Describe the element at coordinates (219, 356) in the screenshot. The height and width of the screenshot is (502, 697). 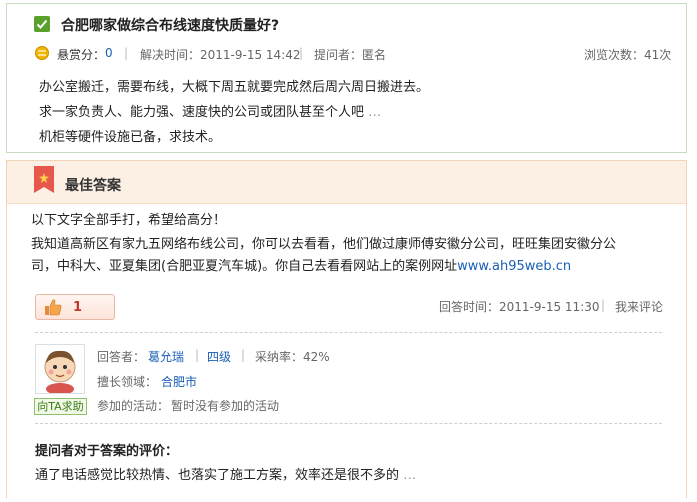
I see `answerer-level: 四级` at that location.